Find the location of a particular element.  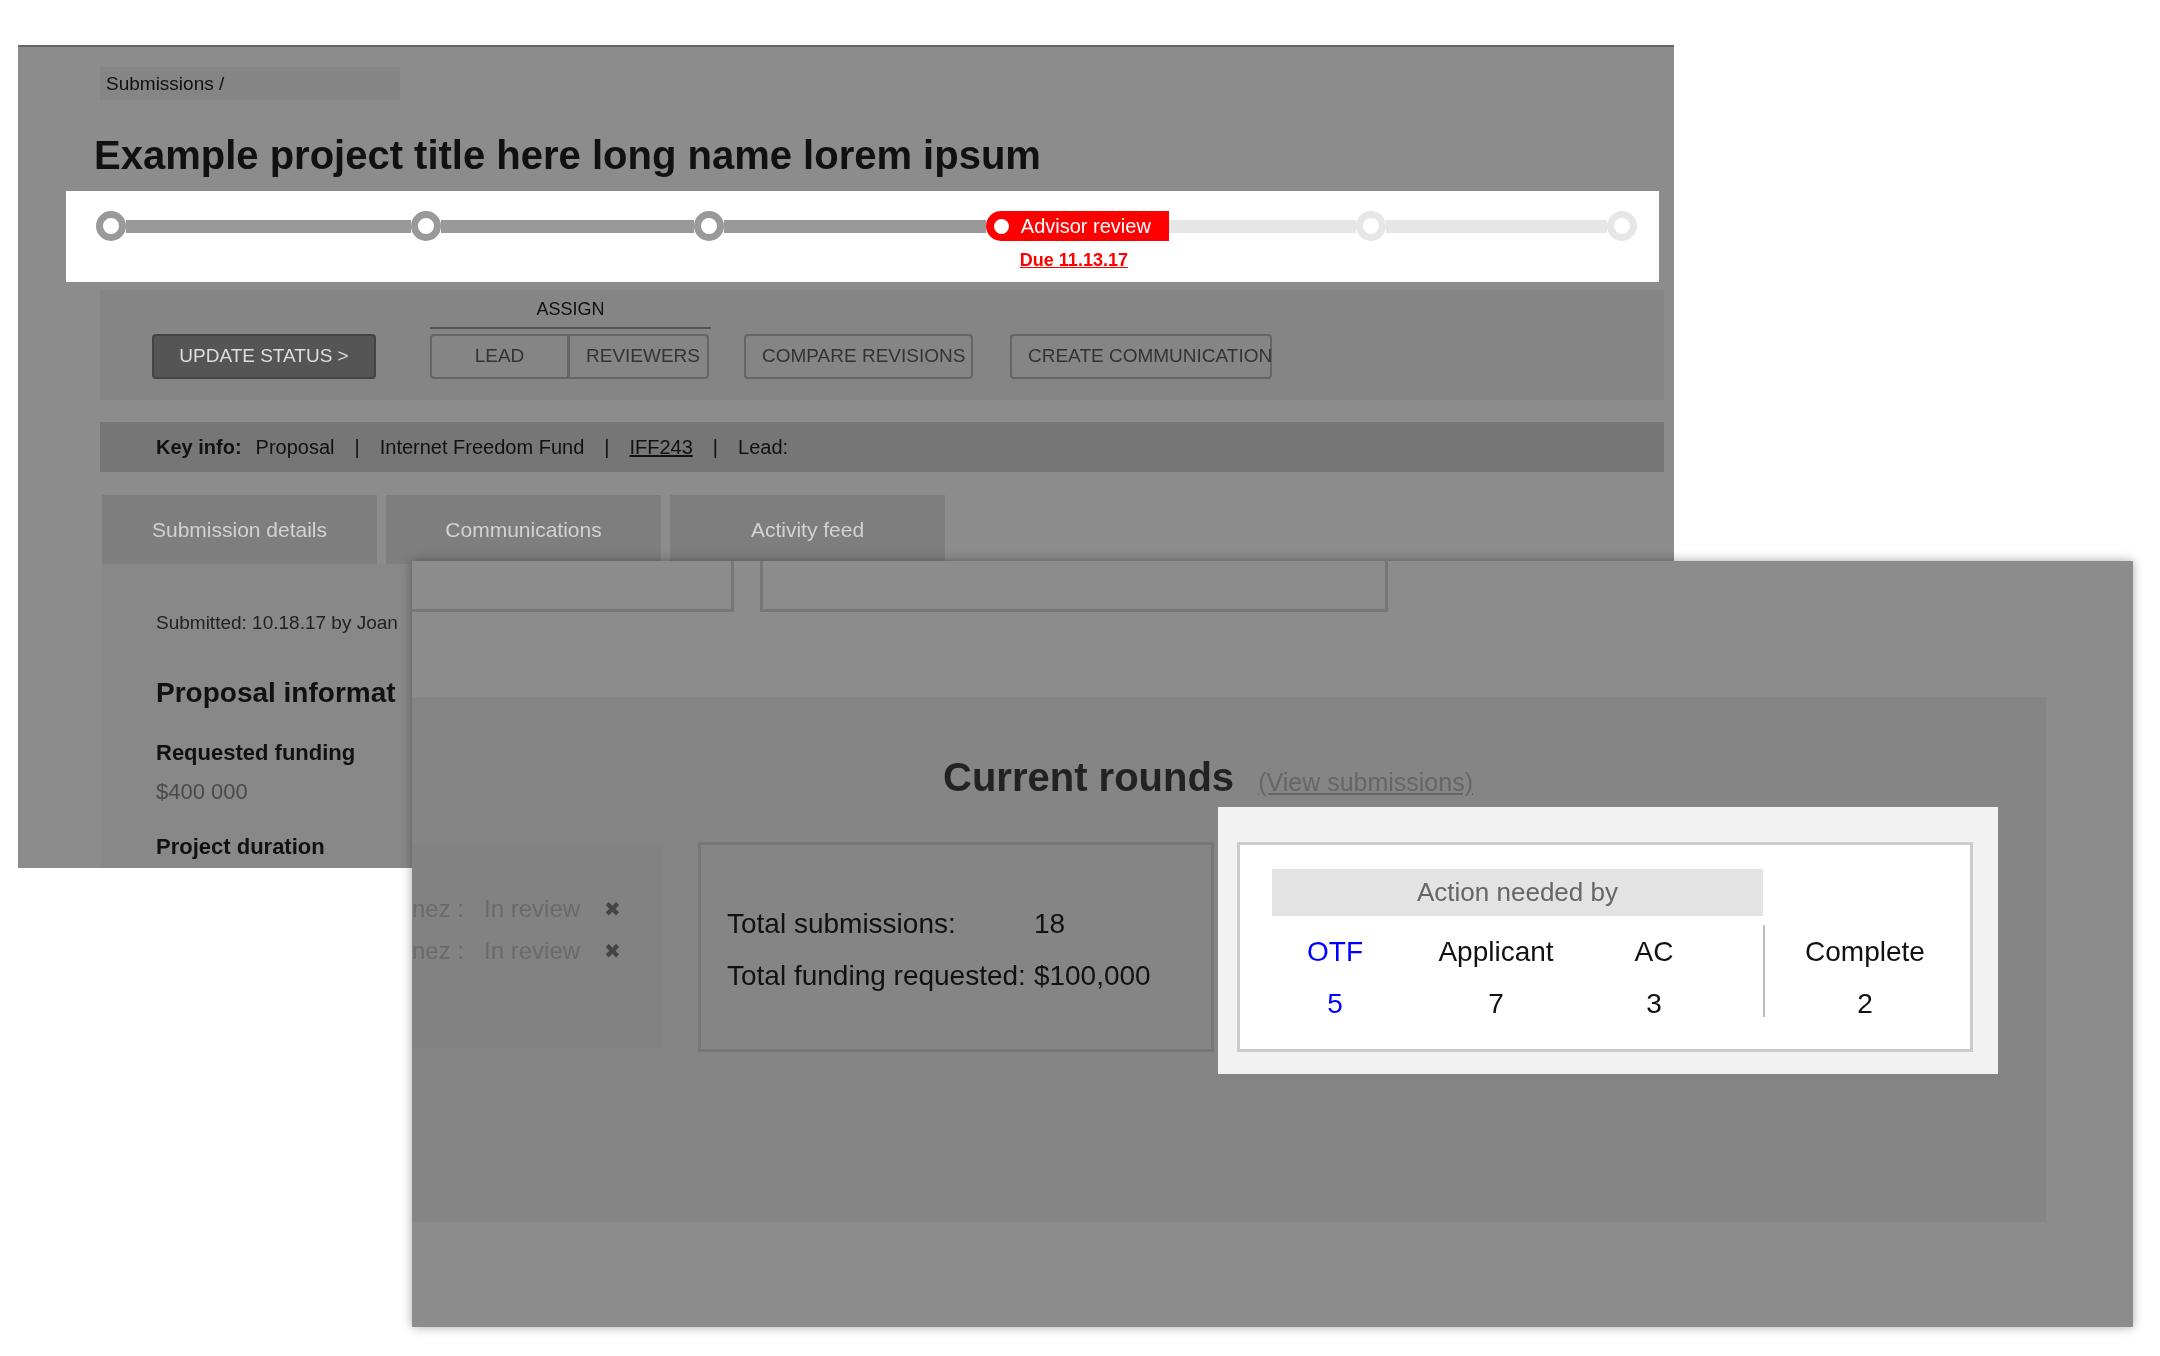

field-label: Requested funding is located at coordinates (256, 752).